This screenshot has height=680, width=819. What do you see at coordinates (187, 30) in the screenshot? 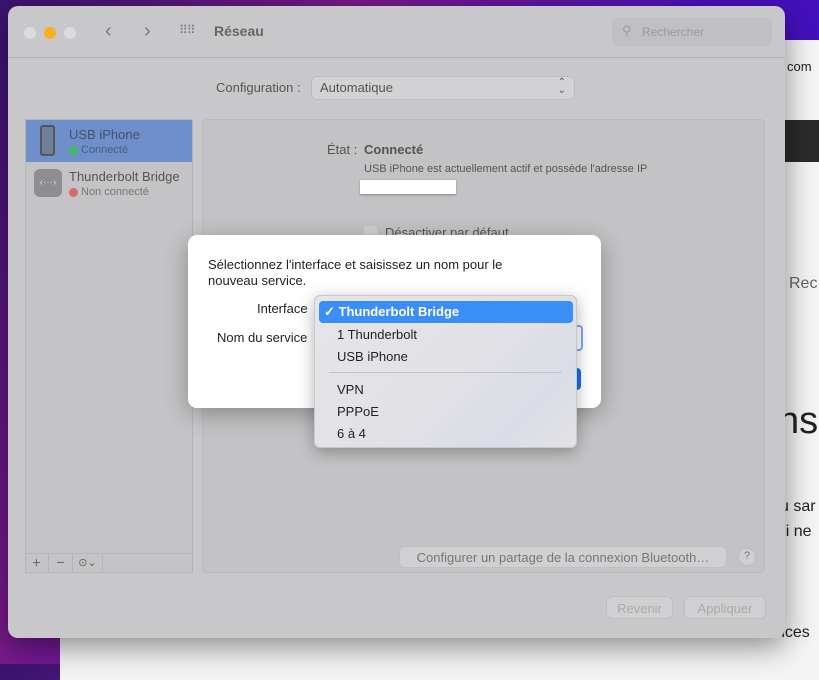
I see `grid-icon: ⠿⠿` at bounding box center [187, 30].